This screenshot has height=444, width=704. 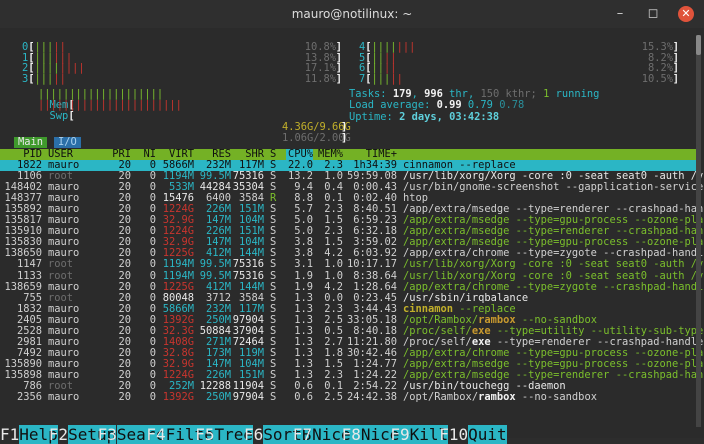 What do you see at coordinates (371, 397) in the screenshot?
I see `cell-time: 24:42.38` at bounding box center [371, 397].